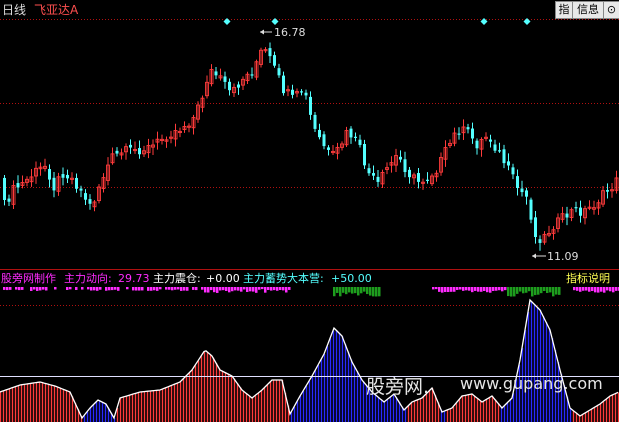 The image size is (619, 422). I want to click on watermark-url: www.gupang.com, so click(531, 383).